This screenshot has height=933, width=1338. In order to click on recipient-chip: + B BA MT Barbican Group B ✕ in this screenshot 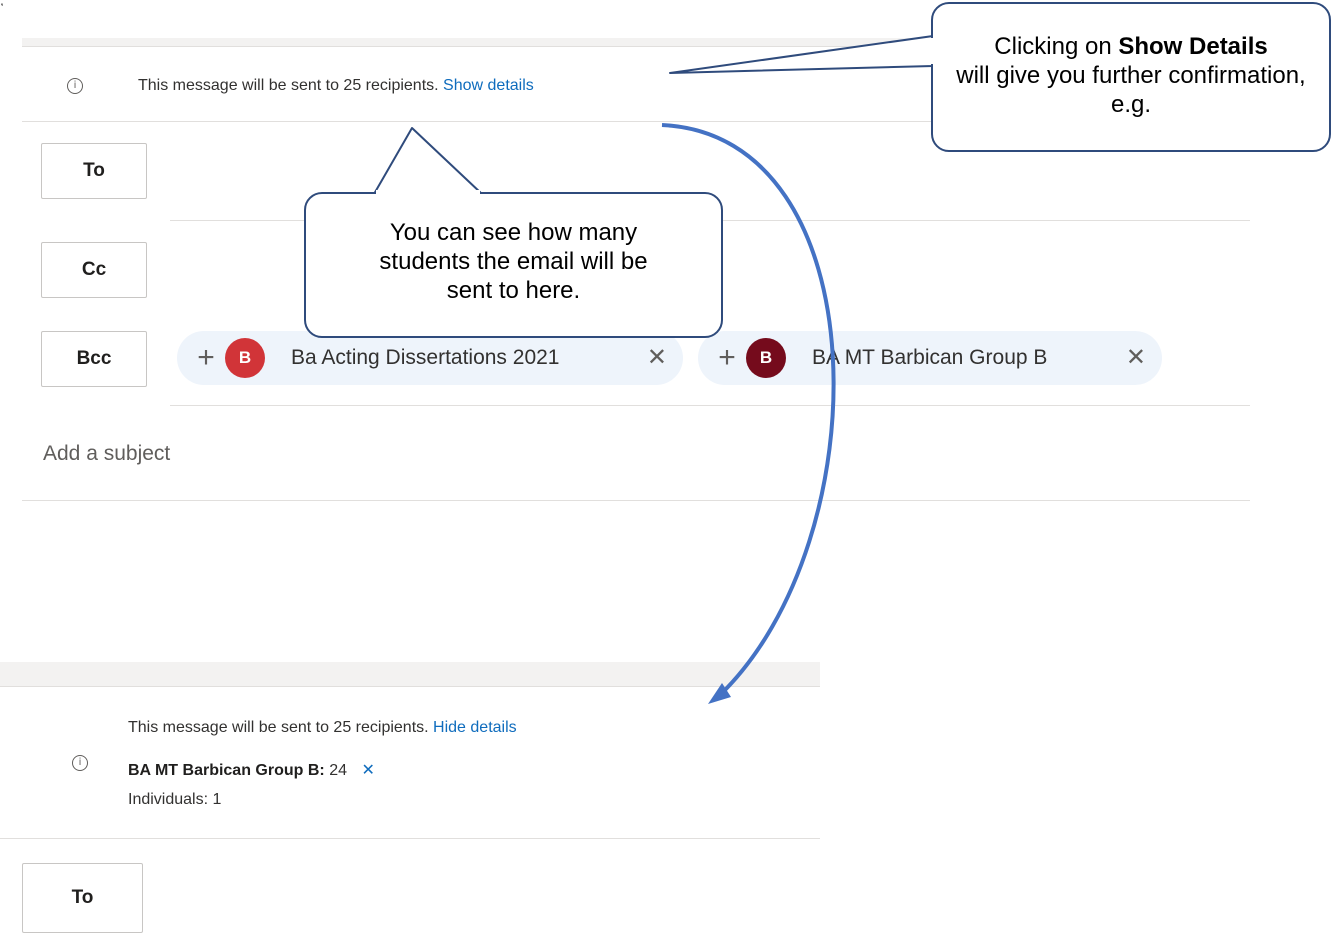, I will do `click(930, 358)`.